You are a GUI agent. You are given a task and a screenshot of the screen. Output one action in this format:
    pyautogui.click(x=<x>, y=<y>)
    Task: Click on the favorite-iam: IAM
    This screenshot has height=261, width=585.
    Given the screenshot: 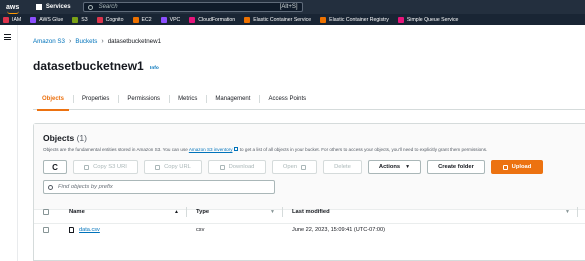 What is the action you would take?
    pyautogui.click(x=12, y=19)
    